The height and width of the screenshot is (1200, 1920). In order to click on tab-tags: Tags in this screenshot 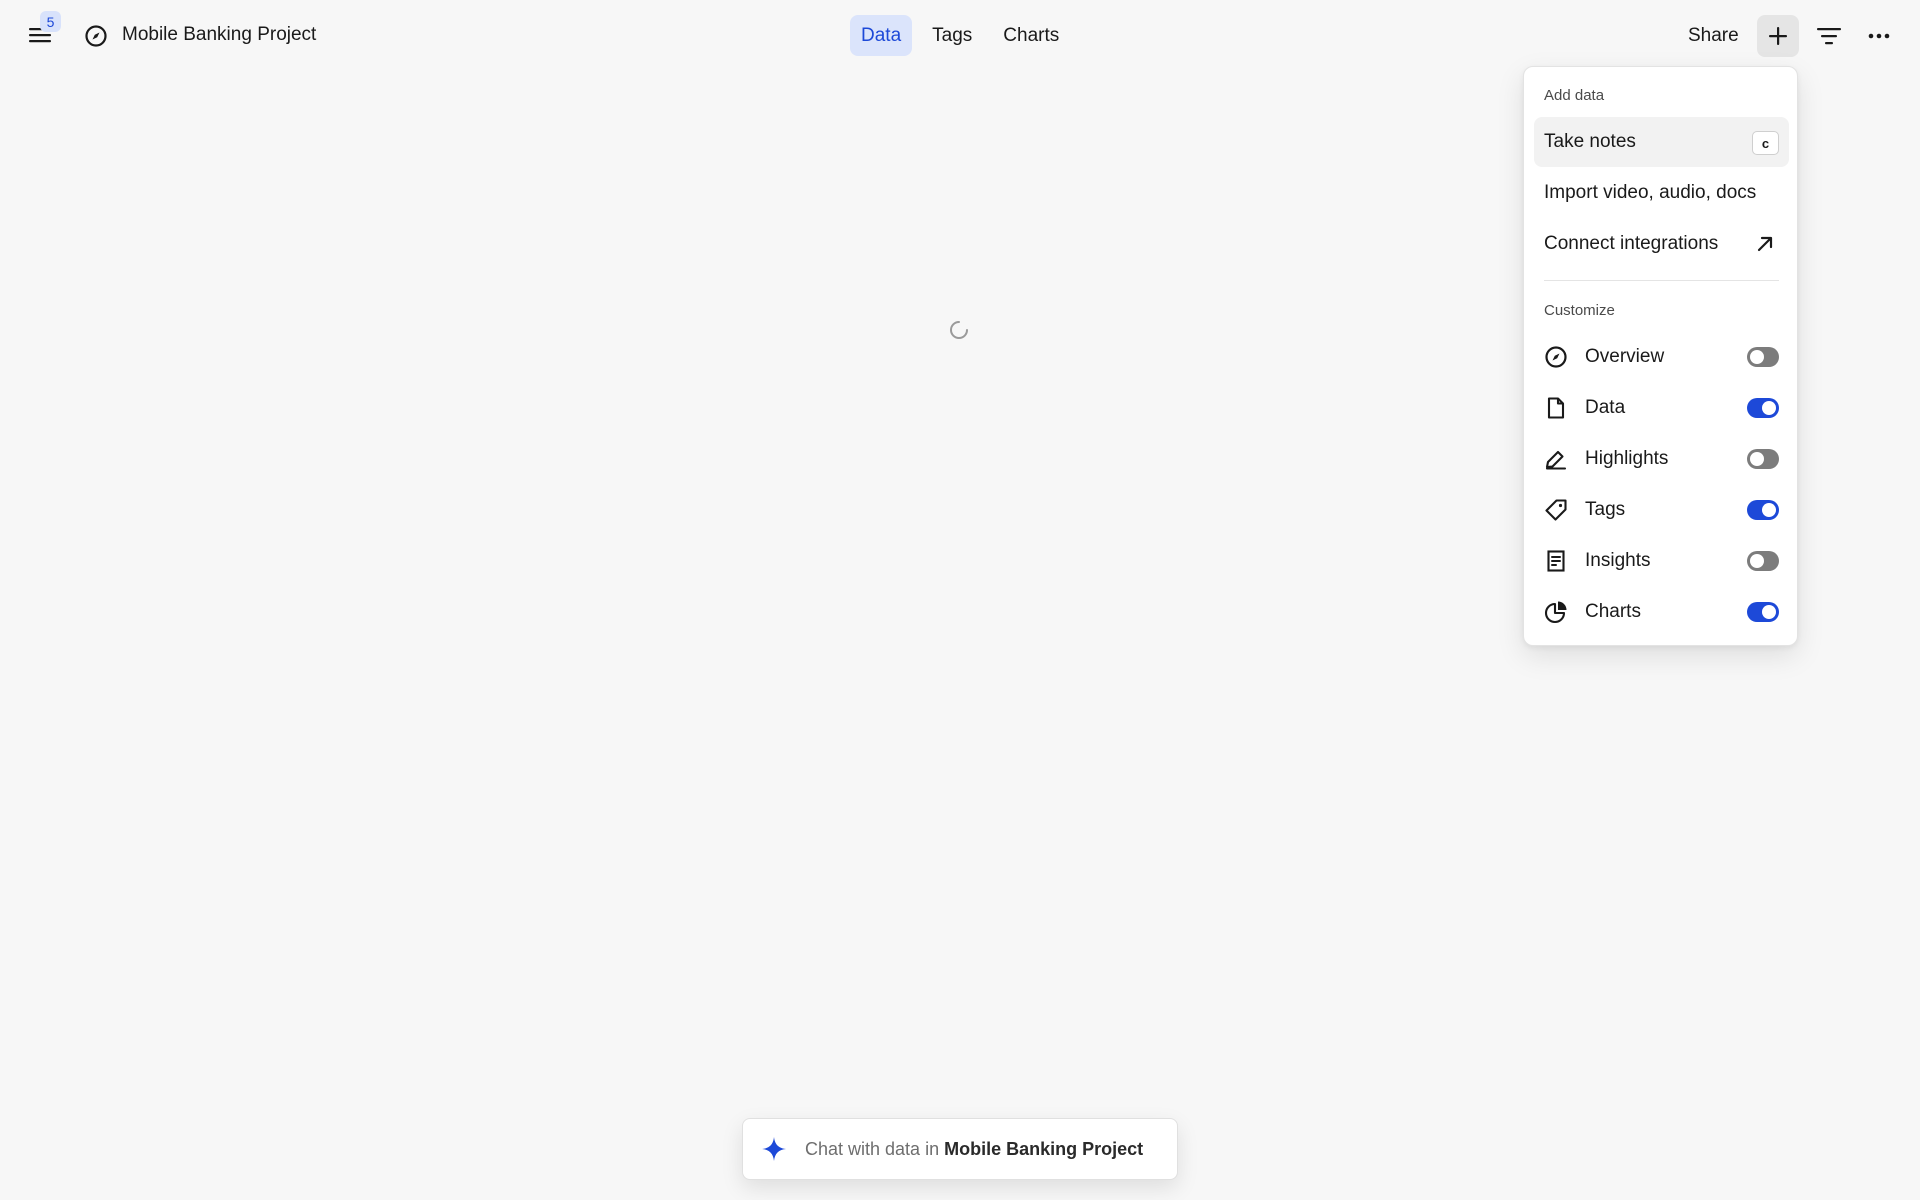, I will do `click(952, 35)`.